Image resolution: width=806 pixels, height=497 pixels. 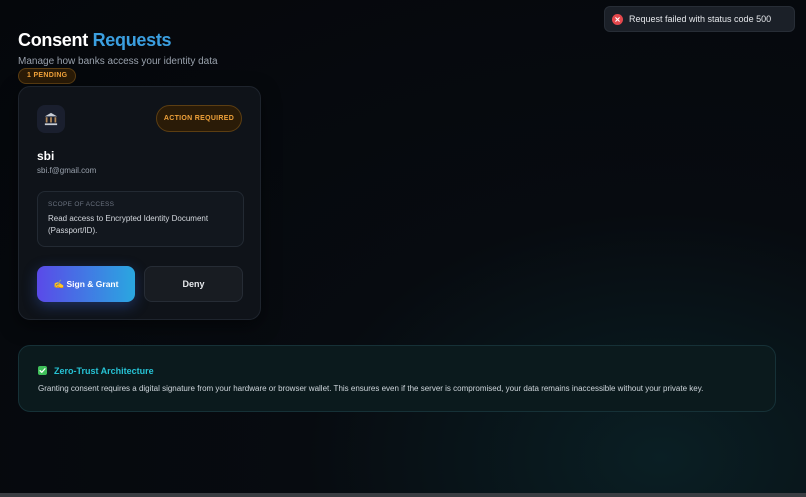 I want to click on error-toast: Request failed with status code 500, so click(x=699, y=19).